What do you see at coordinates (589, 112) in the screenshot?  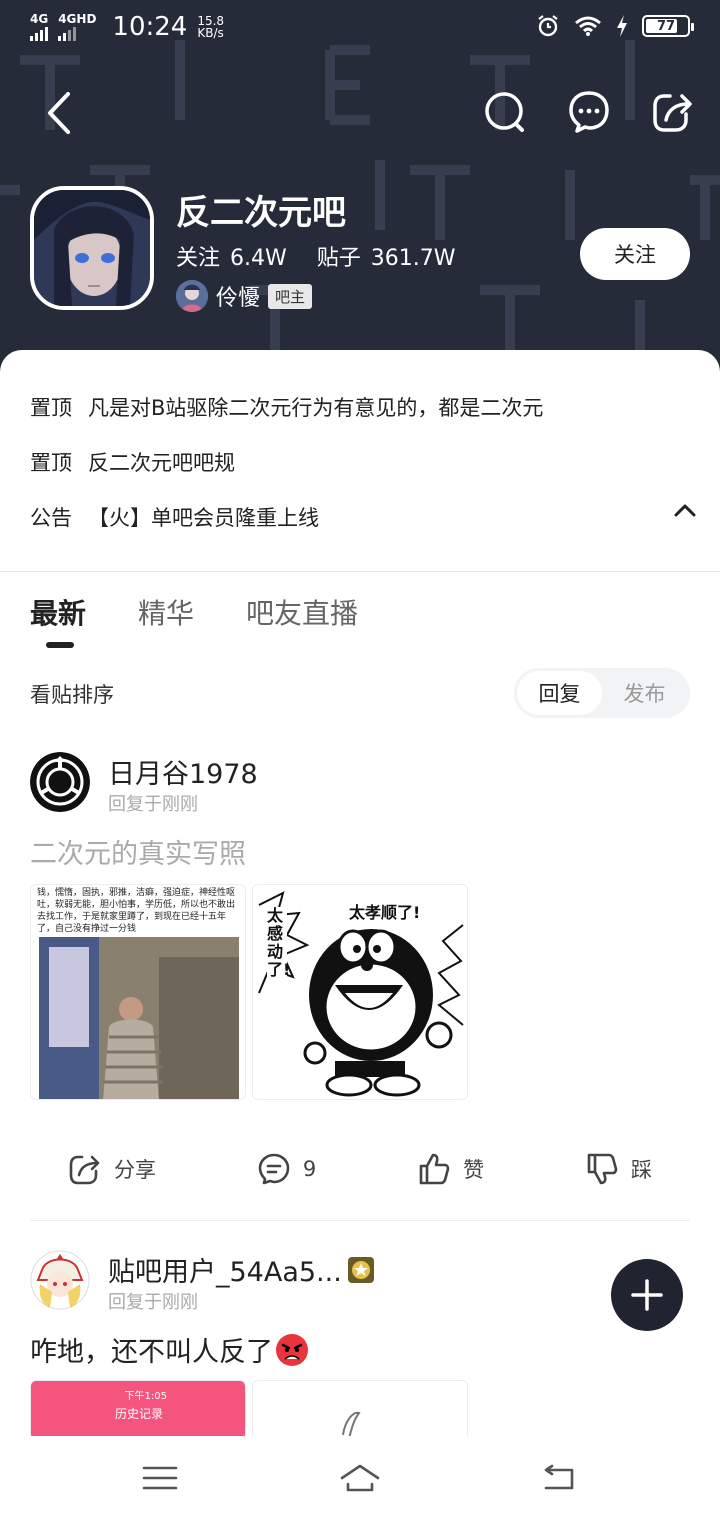 I see `more-icon` at bounding box center [589, 112].